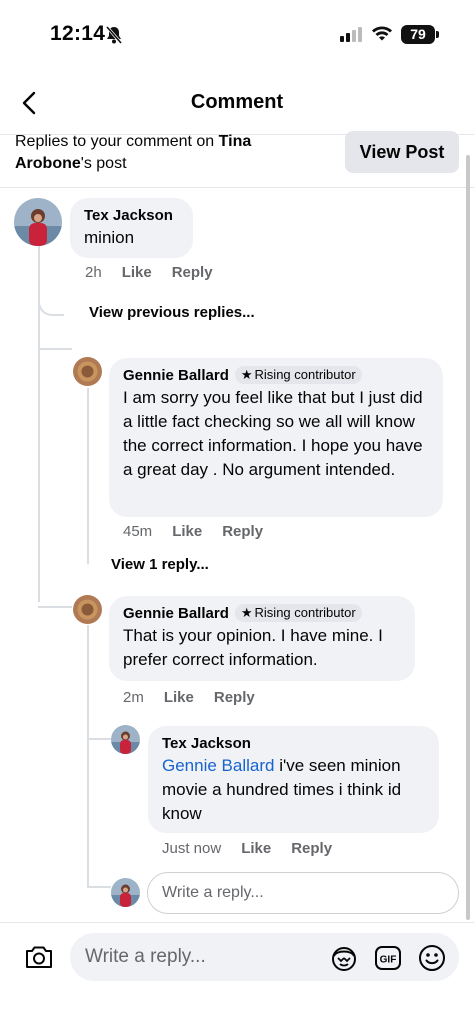  Describe the element at coordinates (418, 34) in the screenshot. I see `battery-indicator: 79` at that location.